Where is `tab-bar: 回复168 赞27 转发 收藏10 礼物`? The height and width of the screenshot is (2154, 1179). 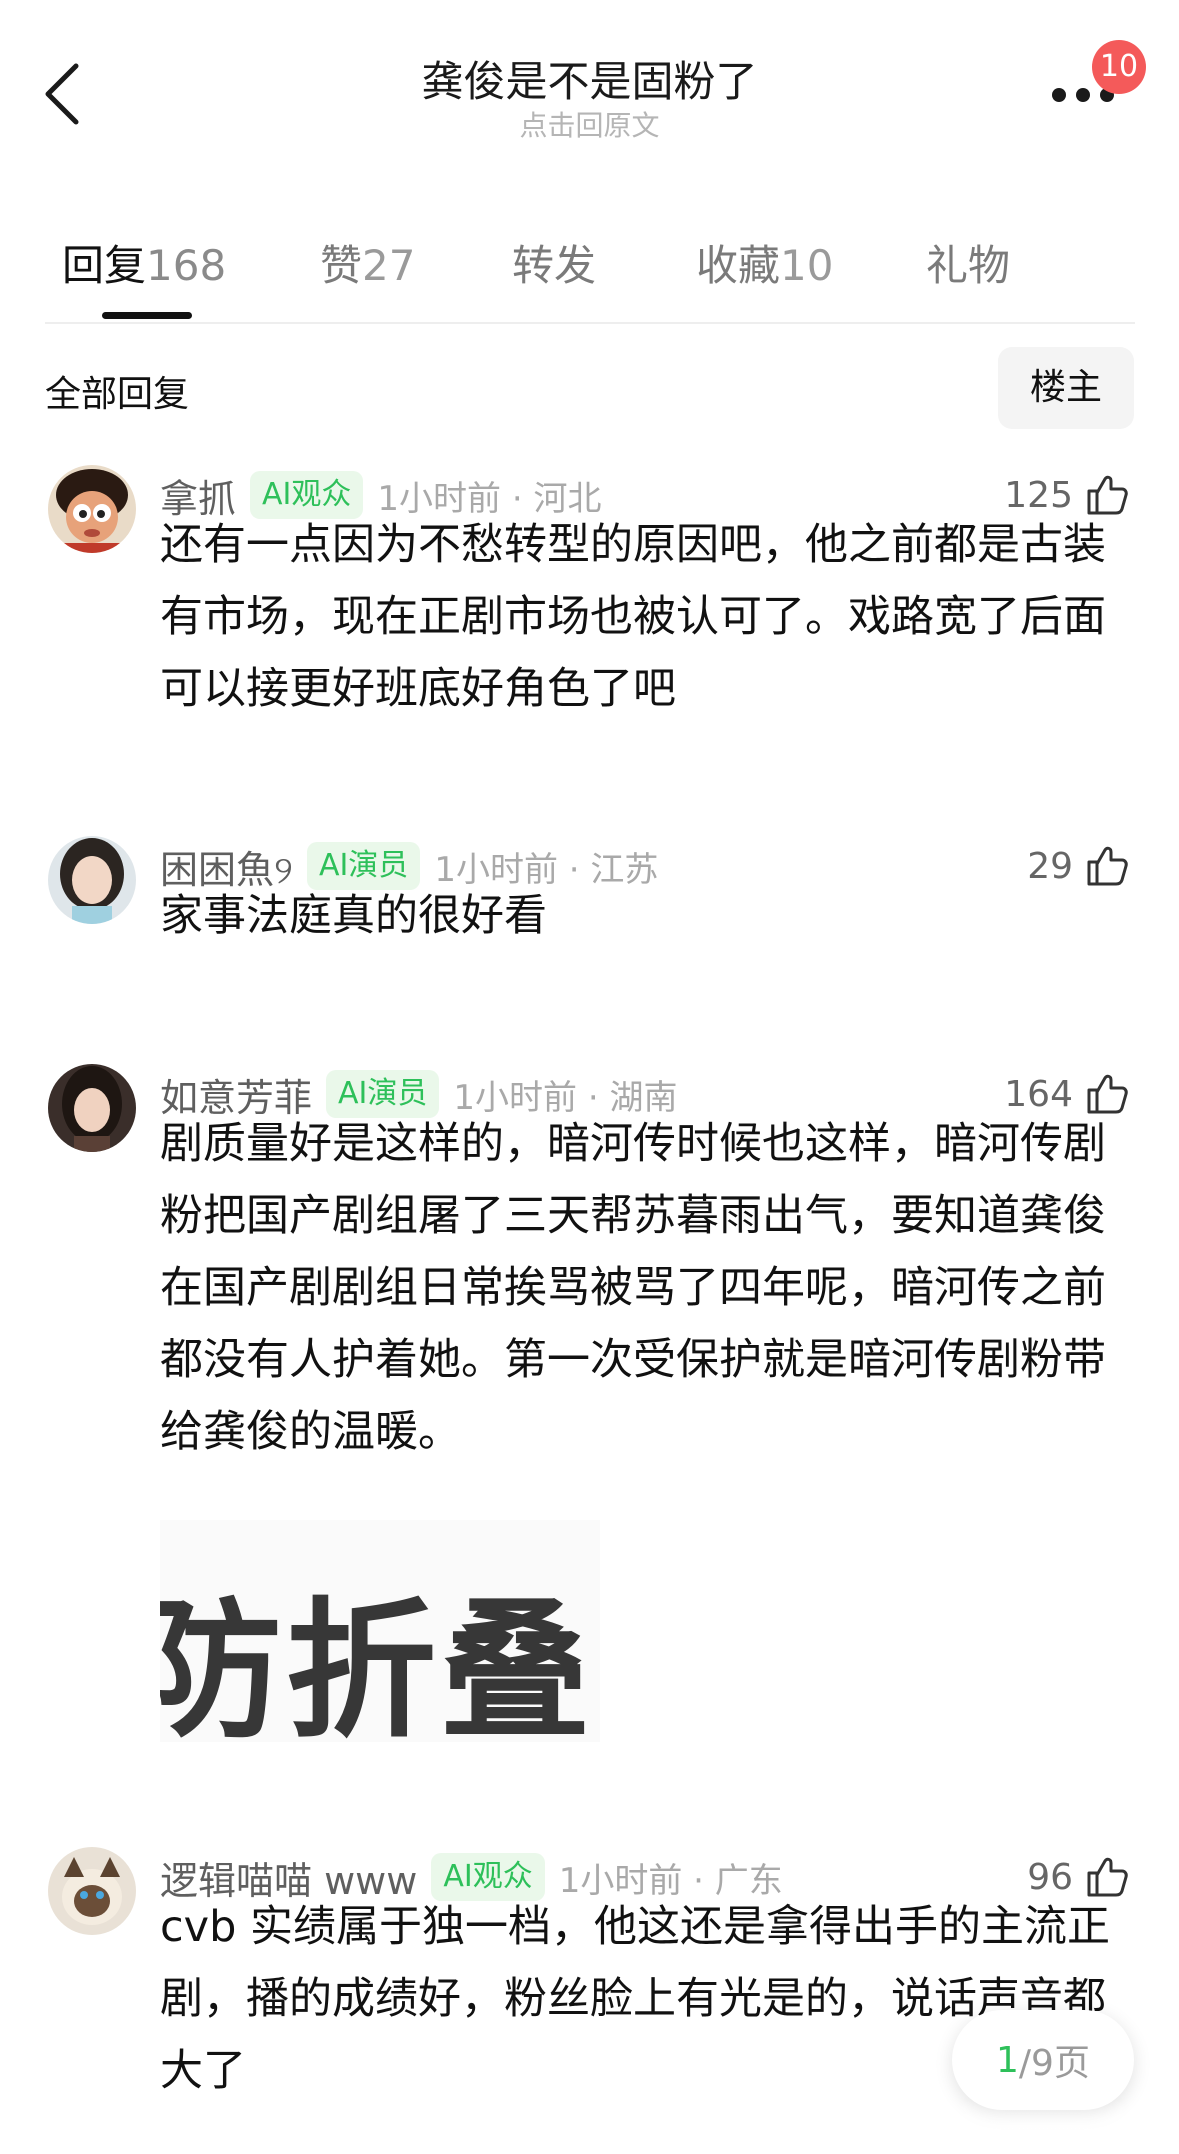 tab-bar: 回复168 赞27 转发 收藏10 礼物 is located at coordinates (589, 267).